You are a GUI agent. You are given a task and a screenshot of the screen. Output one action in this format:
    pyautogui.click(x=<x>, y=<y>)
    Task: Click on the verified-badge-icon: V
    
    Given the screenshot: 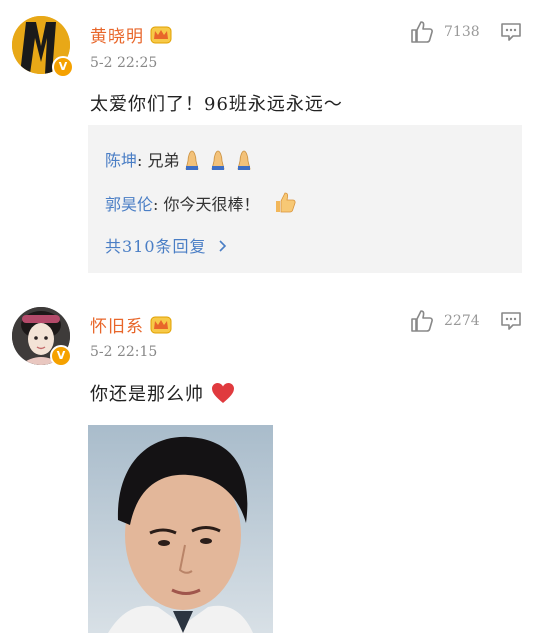 What is the action you would take?
    pyautogui.click(x=61, y=356)
    